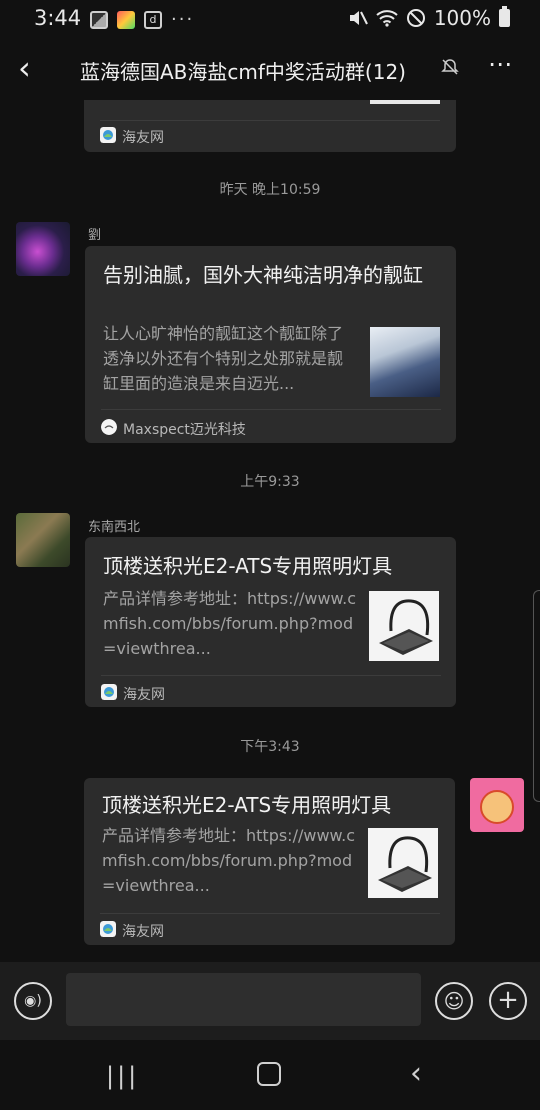 The height and width of the screenshot is (1110, 540). Describe the element at coordinates (501, 64) in the screenshot. I see `more-icon: ⋯` at that location.